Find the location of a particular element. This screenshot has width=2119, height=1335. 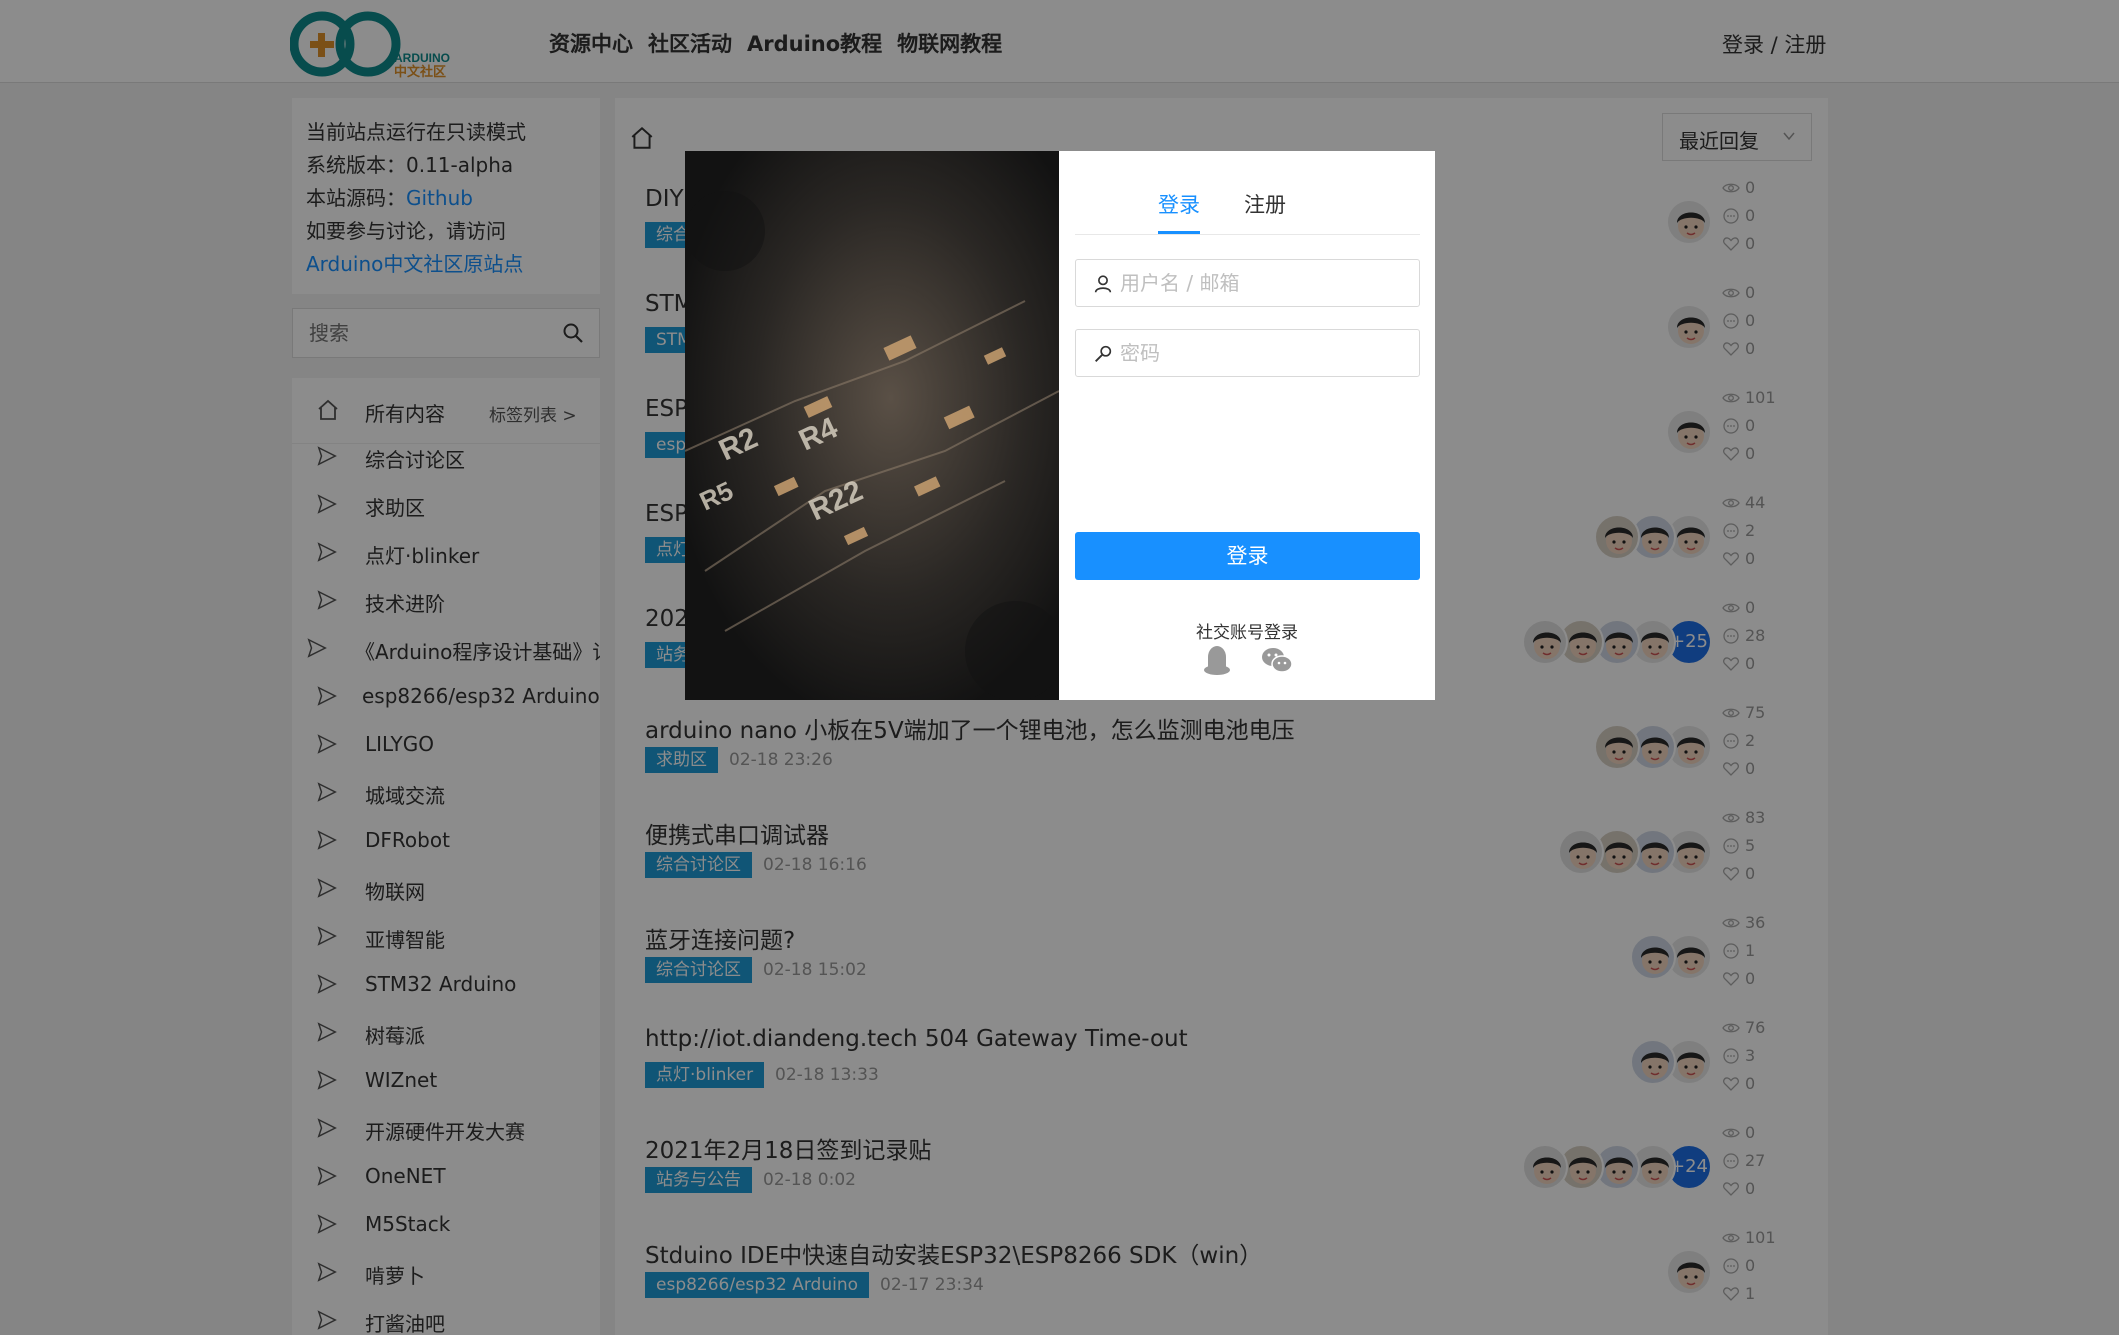

username-field is located at coordinates (1247, 283).